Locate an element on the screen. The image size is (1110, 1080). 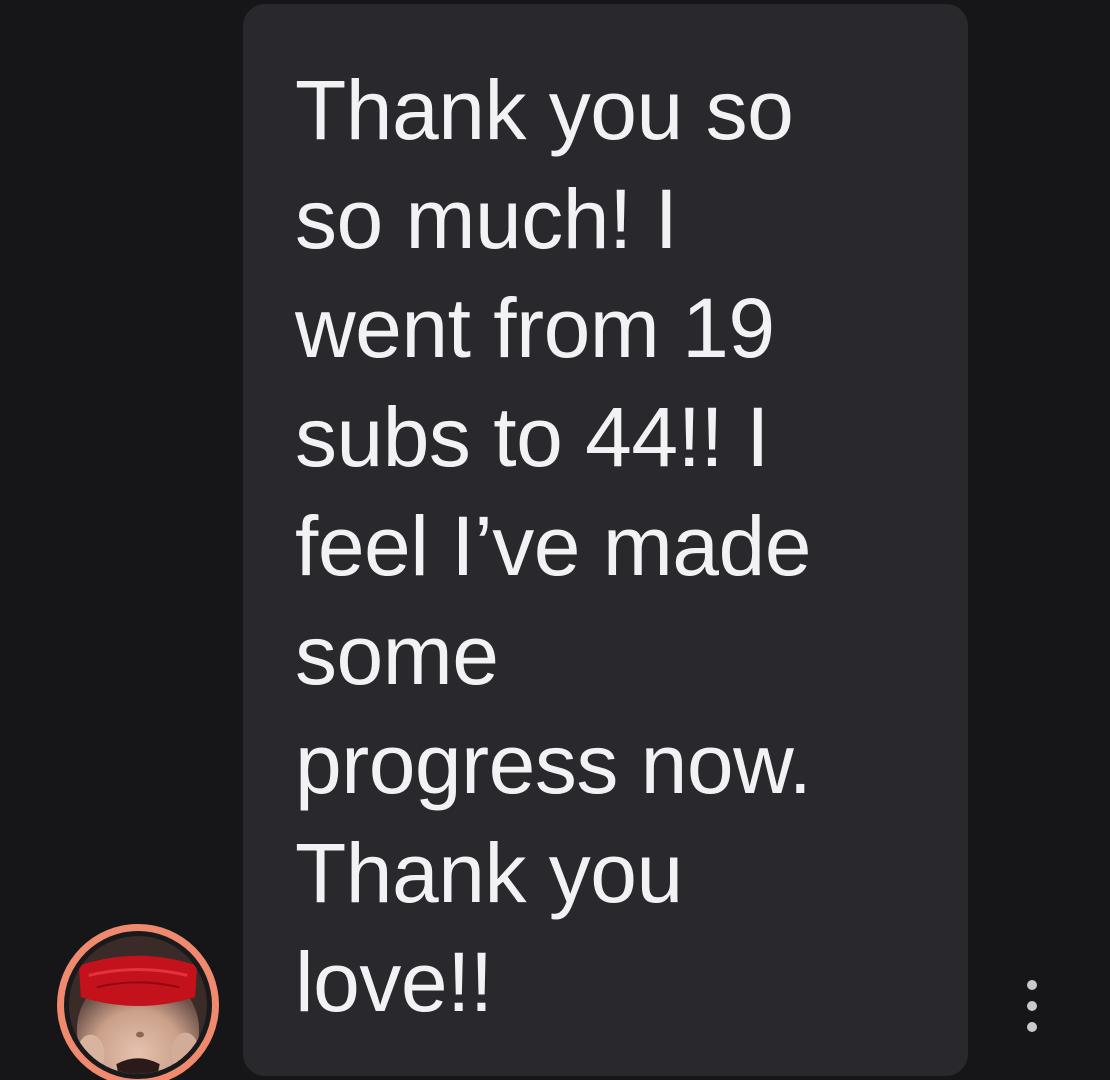
avatar-frame is located at coordinates (138, 1005).